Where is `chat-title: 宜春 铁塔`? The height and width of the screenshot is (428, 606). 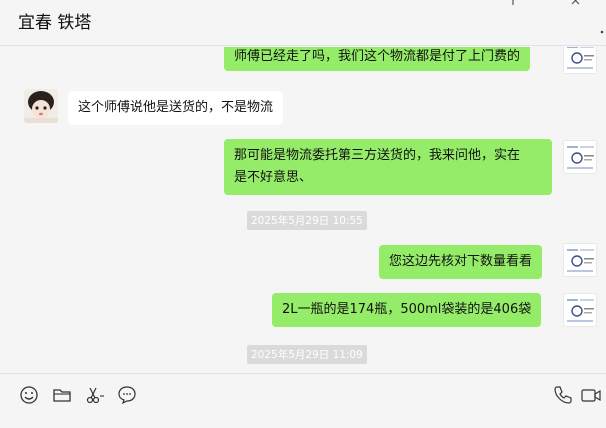
chat-title: 宜春 铁塔 is located at coordinates (55, 23).